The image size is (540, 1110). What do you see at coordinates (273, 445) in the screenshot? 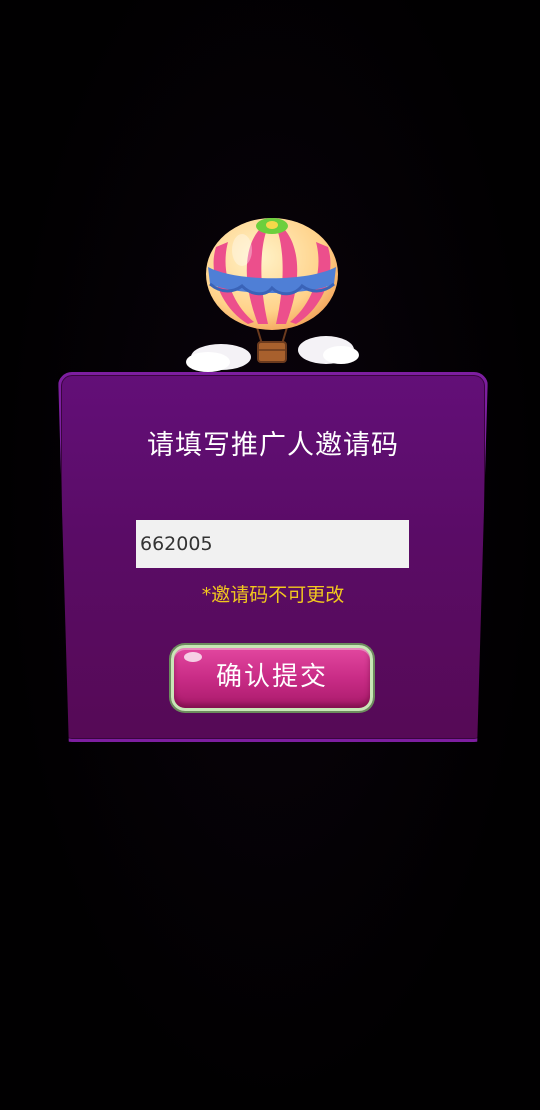
I see `dialog-title: 请填写推广人邀请码` at bounding box center [273, 445].